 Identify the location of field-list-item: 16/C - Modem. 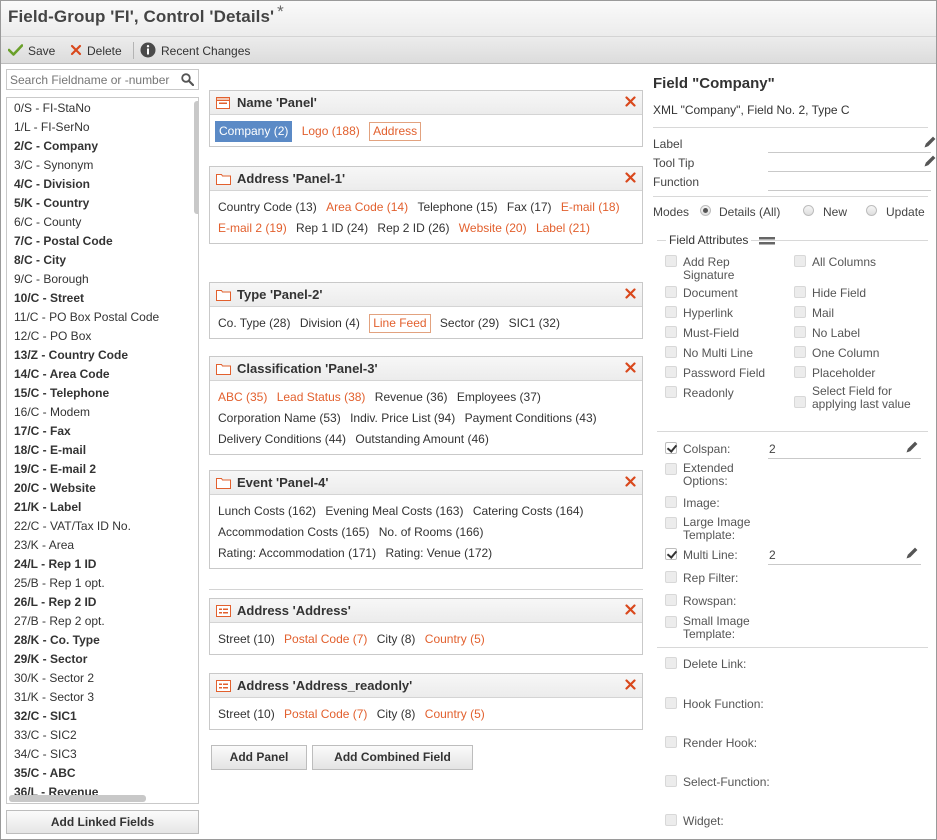
(102, 412).